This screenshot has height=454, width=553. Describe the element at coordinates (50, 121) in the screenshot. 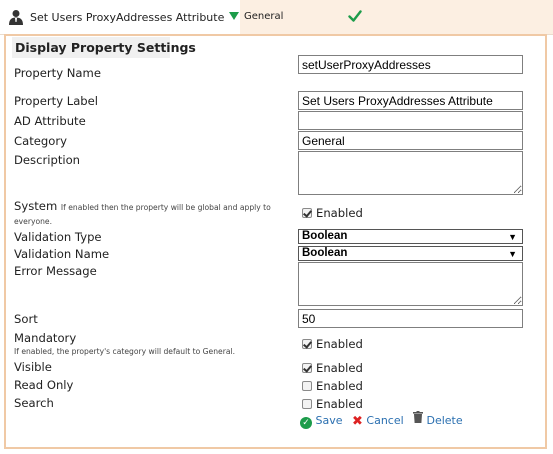

I see `ad-attribute-label: AD Attribute` at that location.